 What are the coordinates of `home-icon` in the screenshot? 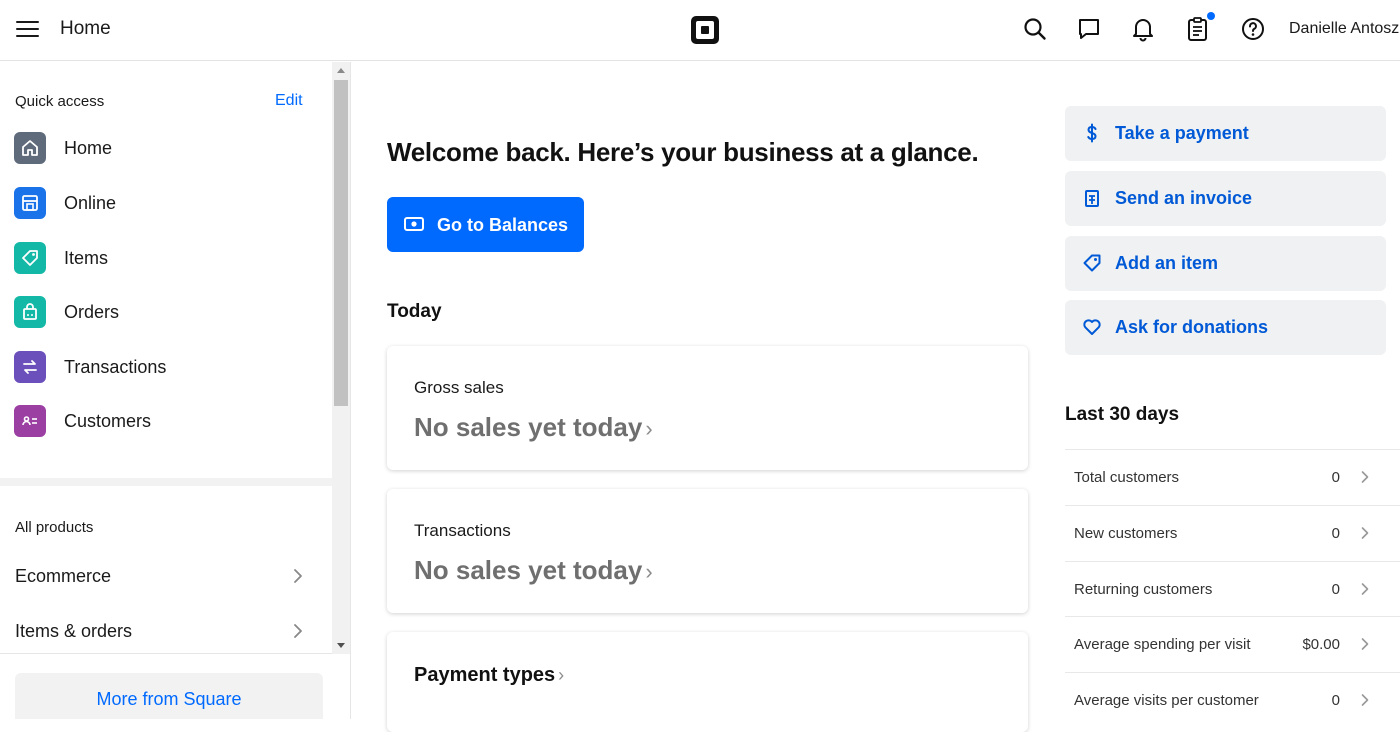 It's located at (30, 148).